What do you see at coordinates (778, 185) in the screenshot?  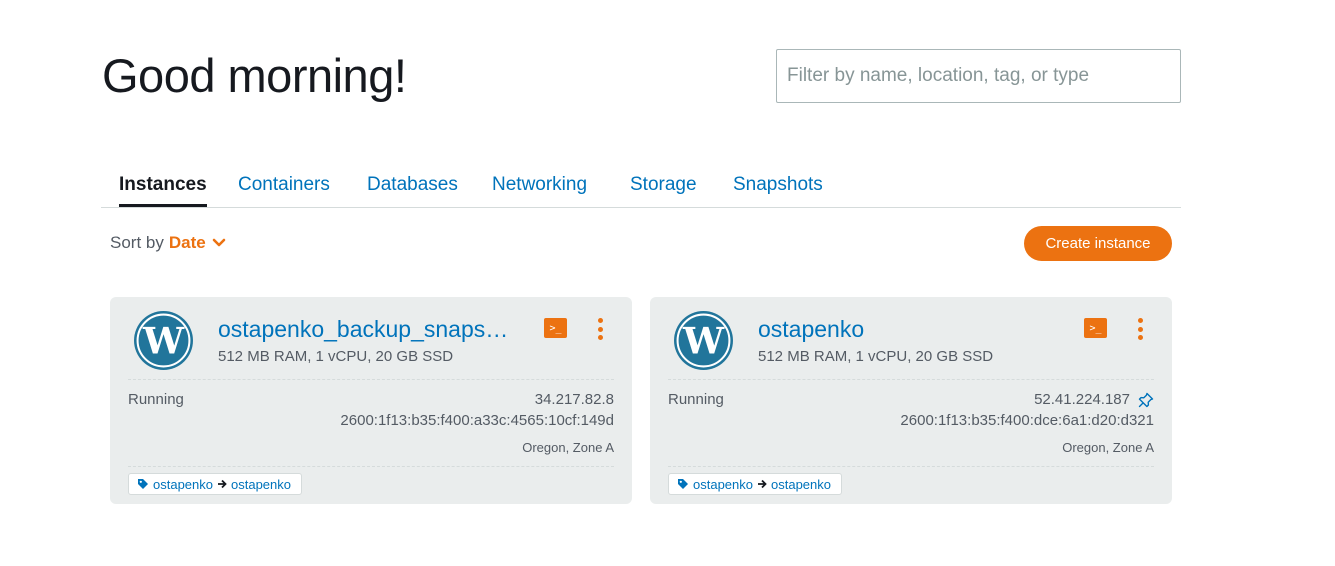 I see `tab-snapshots: Snapshots` at bounding box center [778, 185].